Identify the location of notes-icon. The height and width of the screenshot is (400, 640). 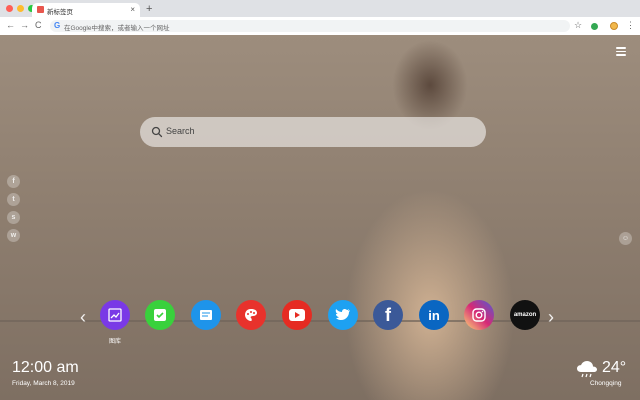
(206, 315).